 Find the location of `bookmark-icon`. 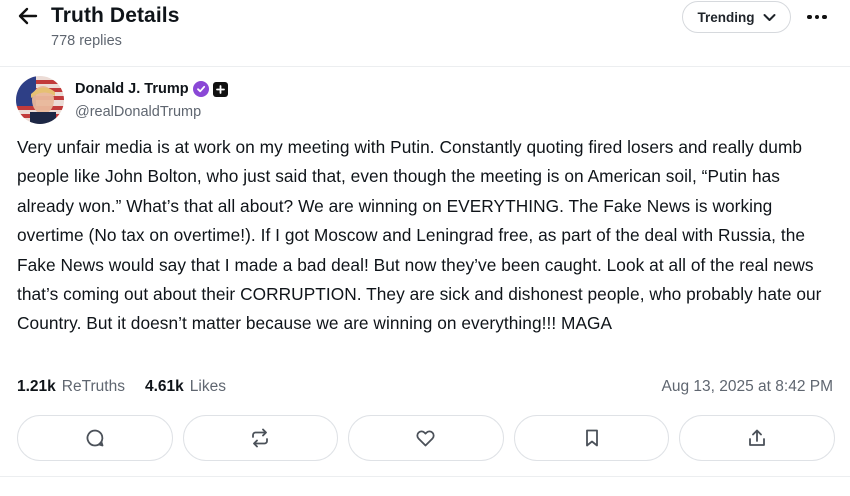

bookmark-icon is located at coordinates (591, 438).